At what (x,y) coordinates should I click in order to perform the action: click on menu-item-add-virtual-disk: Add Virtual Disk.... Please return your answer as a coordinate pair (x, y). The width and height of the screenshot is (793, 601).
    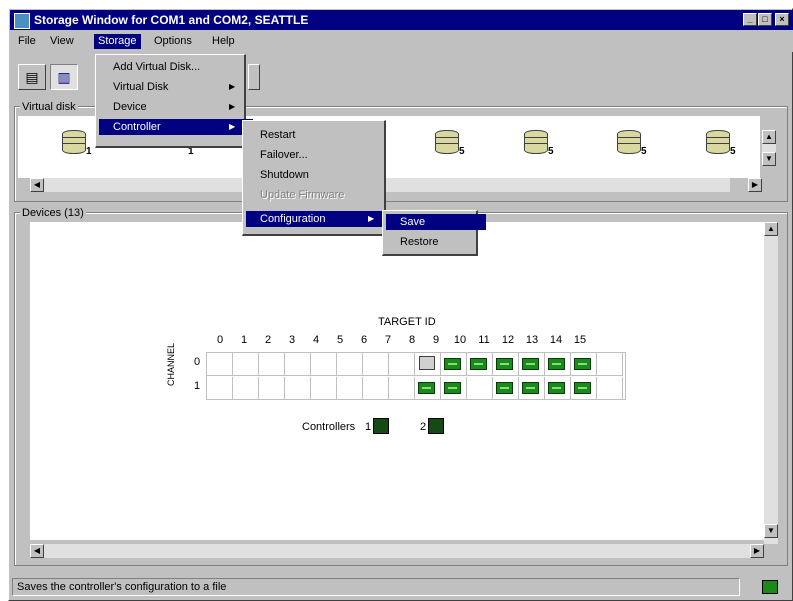
    Looking at the image, I should click on (176, 67).